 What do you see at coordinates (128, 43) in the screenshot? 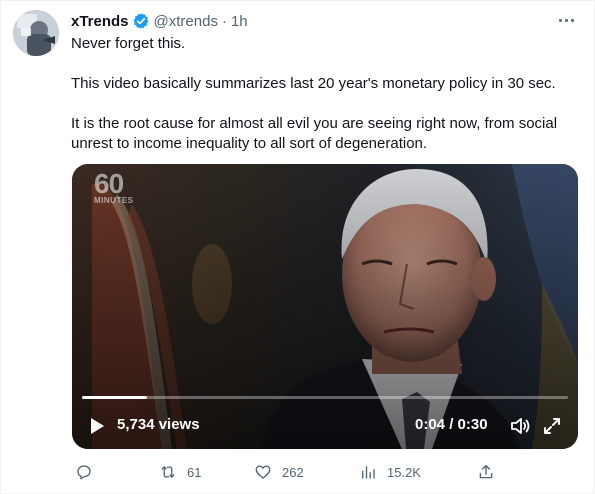
I see `tweet-text-line: Never forget this.` at bounding box center [128, 43].